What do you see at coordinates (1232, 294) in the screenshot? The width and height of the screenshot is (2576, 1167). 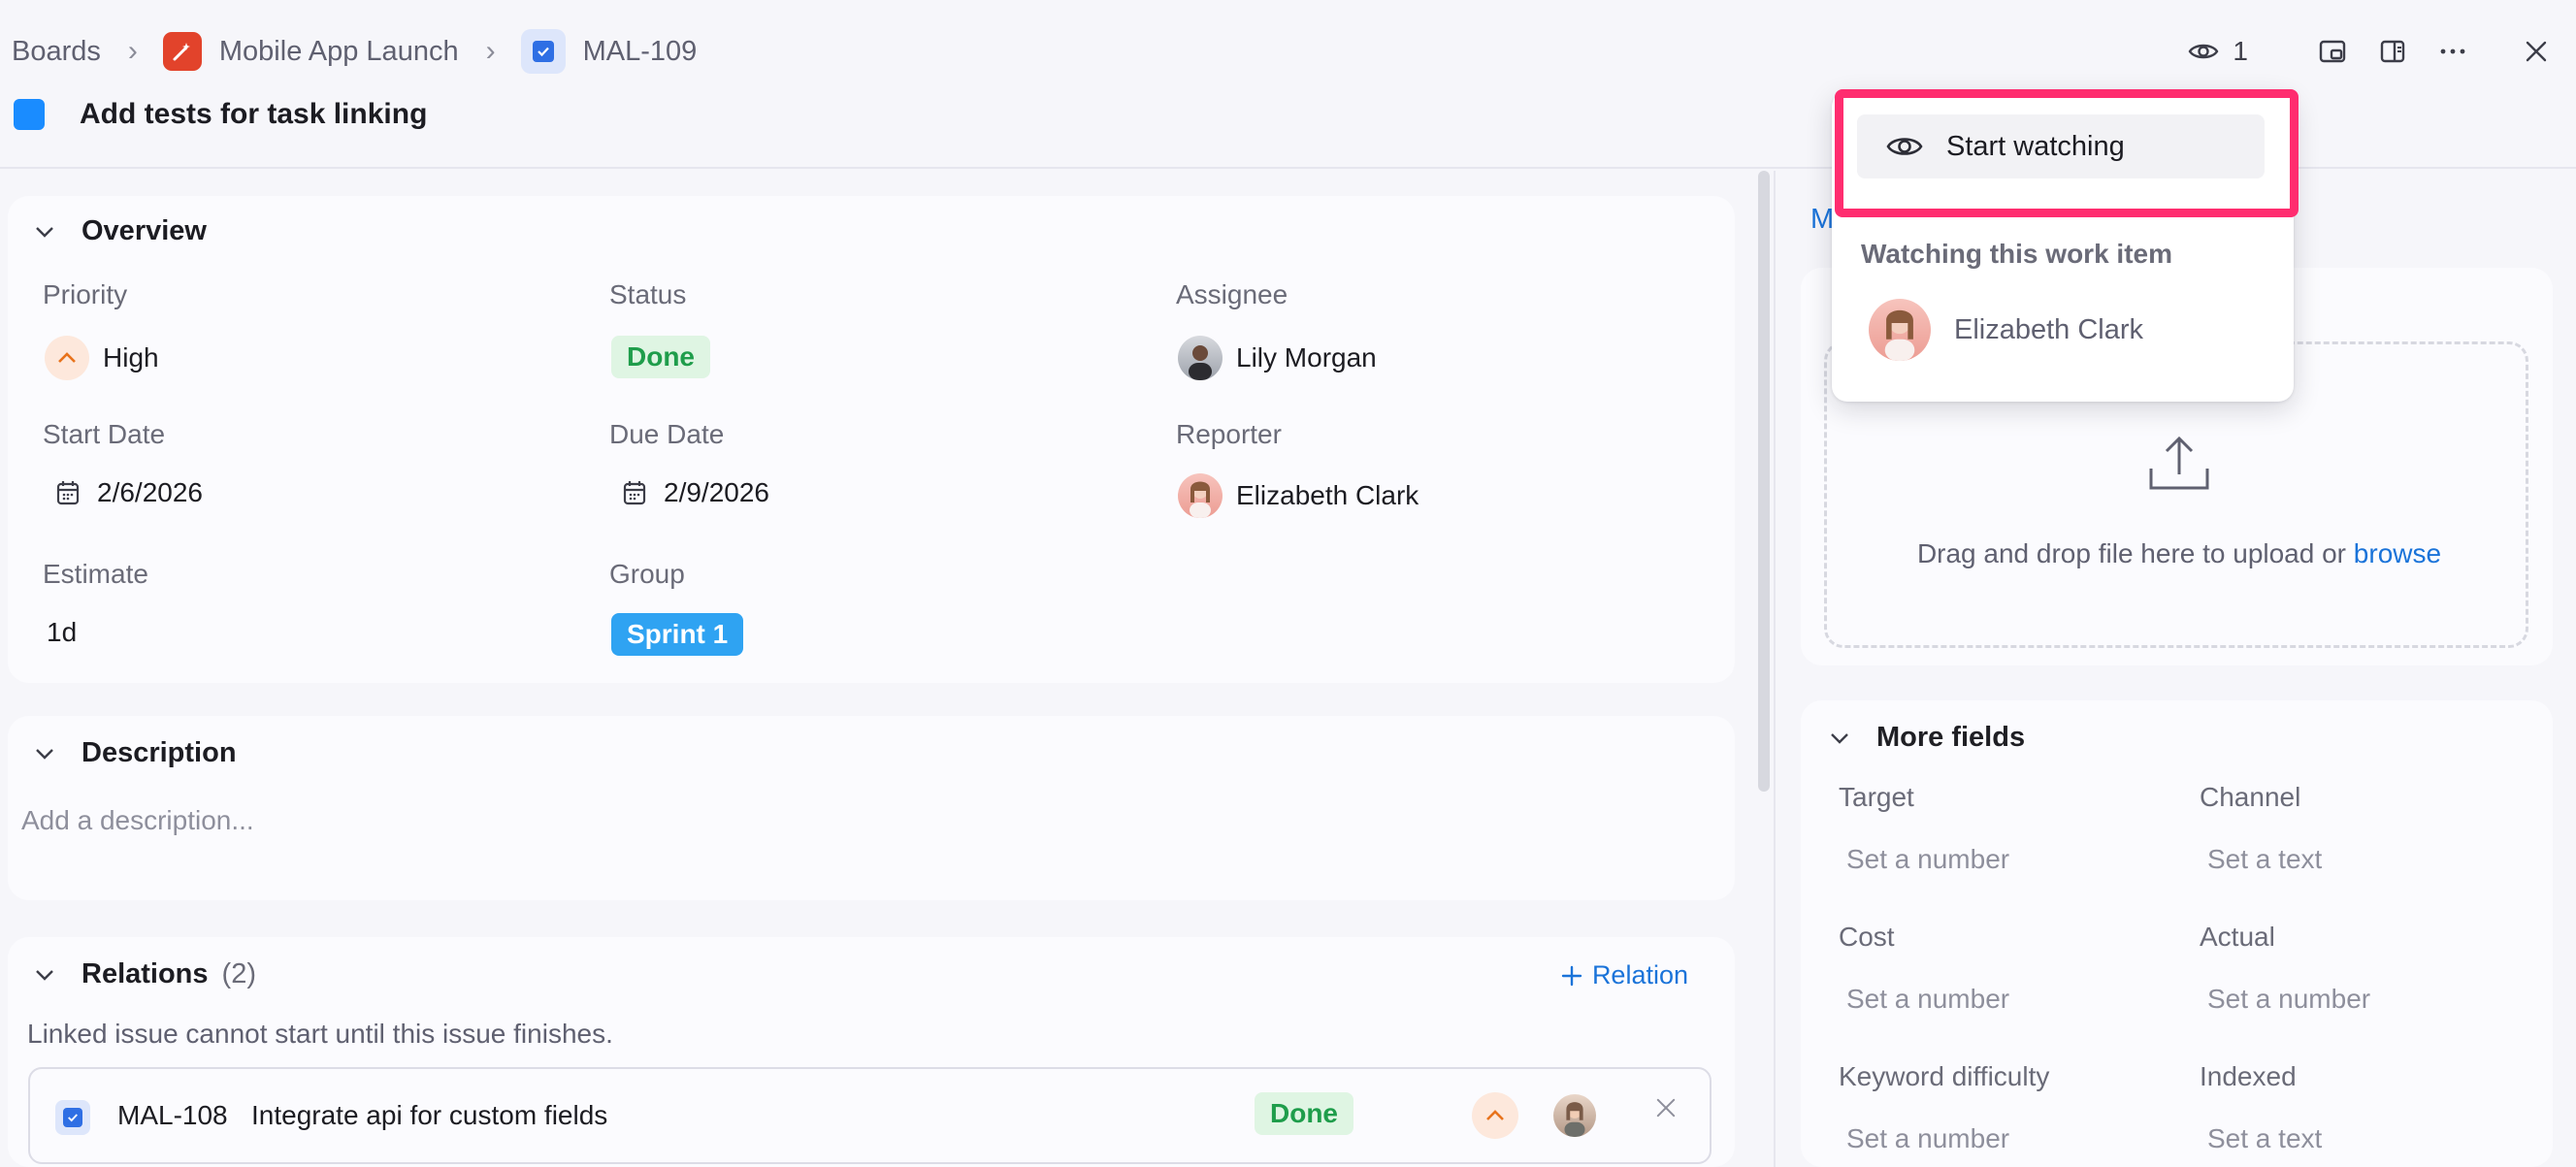 I see `assignee-label: Assignee` at bounding box center [1232, 294].